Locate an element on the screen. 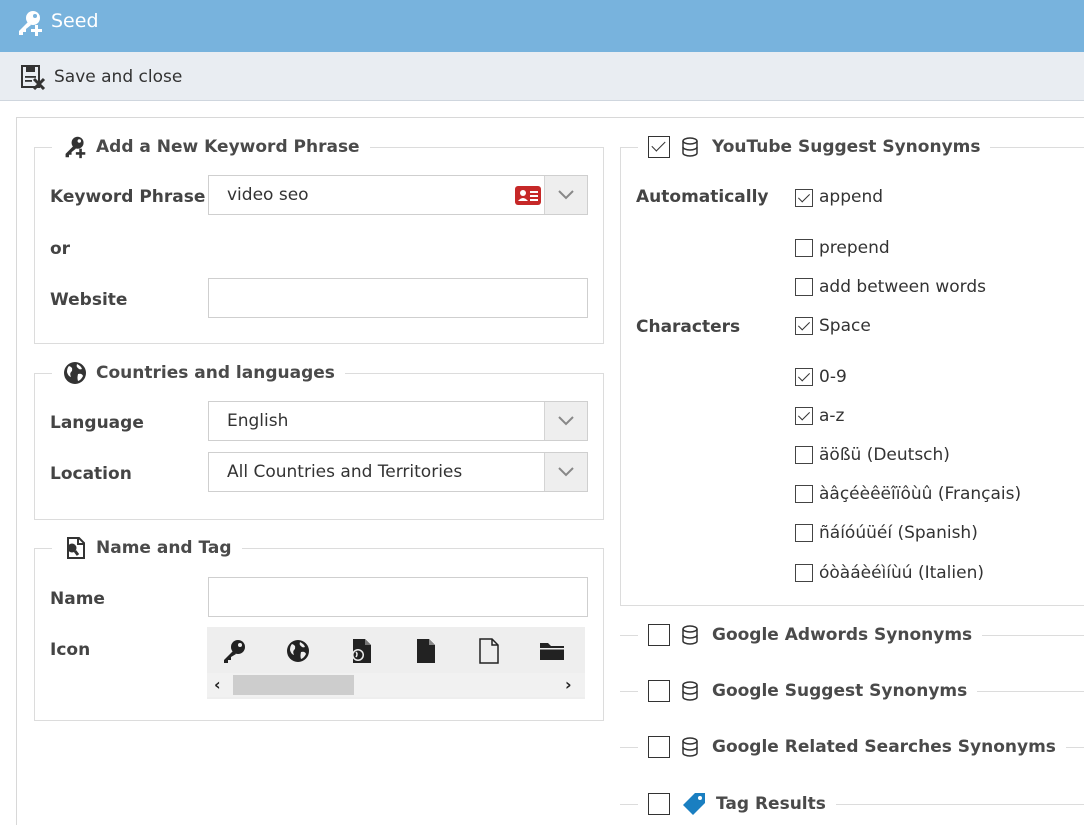 Image resolution: width=1084 pixels, height=825 pixels. append-checkbox is located at coordinates (804, 198).